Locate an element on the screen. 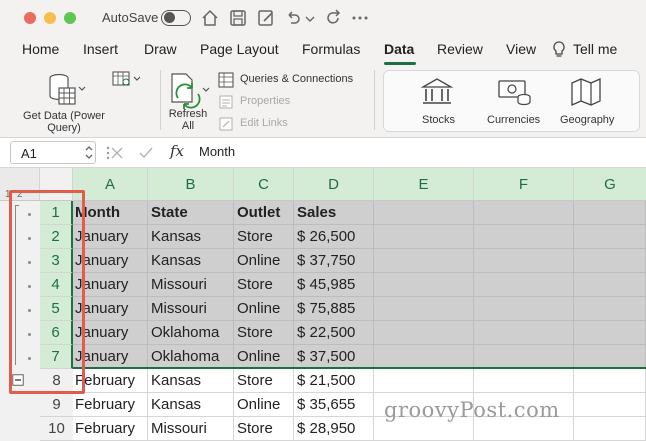 The width and height of the screenshot is (646, 441). data-types-gallery: Stocks Currencies Geography is located at coordinates (511, 101).